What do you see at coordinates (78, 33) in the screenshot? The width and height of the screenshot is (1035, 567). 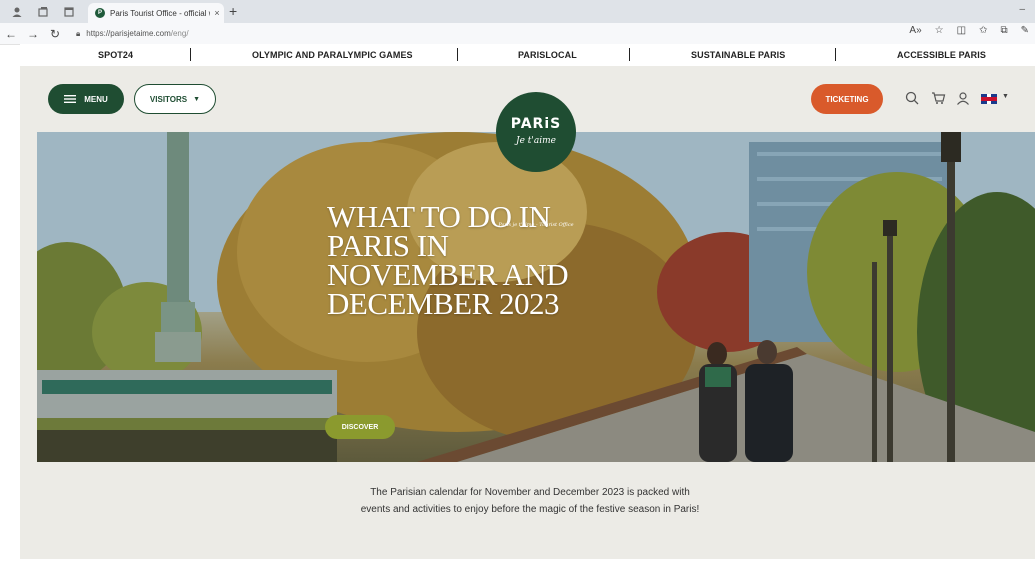 I see `lock-icon: 🔒︎` at bounding box center [78, 33].